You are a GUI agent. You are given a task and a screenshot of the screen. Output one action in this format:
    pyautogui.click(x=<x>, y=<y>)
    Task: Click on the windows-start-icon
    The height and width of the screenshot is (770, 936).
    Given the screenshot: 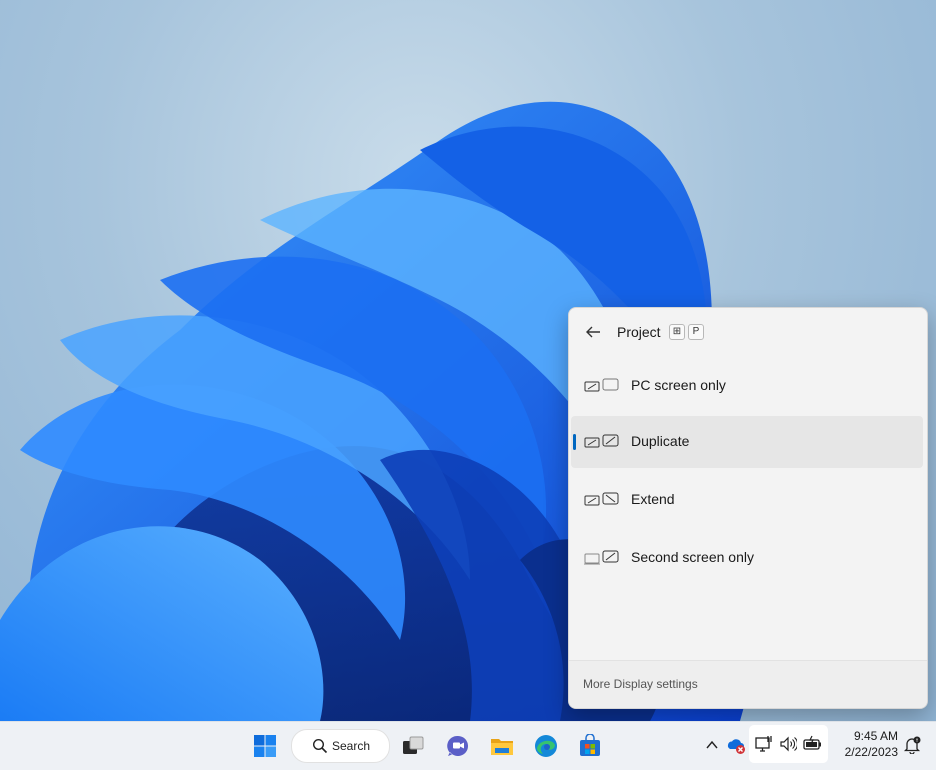 What is the action you would take?
    pyautogui.click(x=265, y=746)
    